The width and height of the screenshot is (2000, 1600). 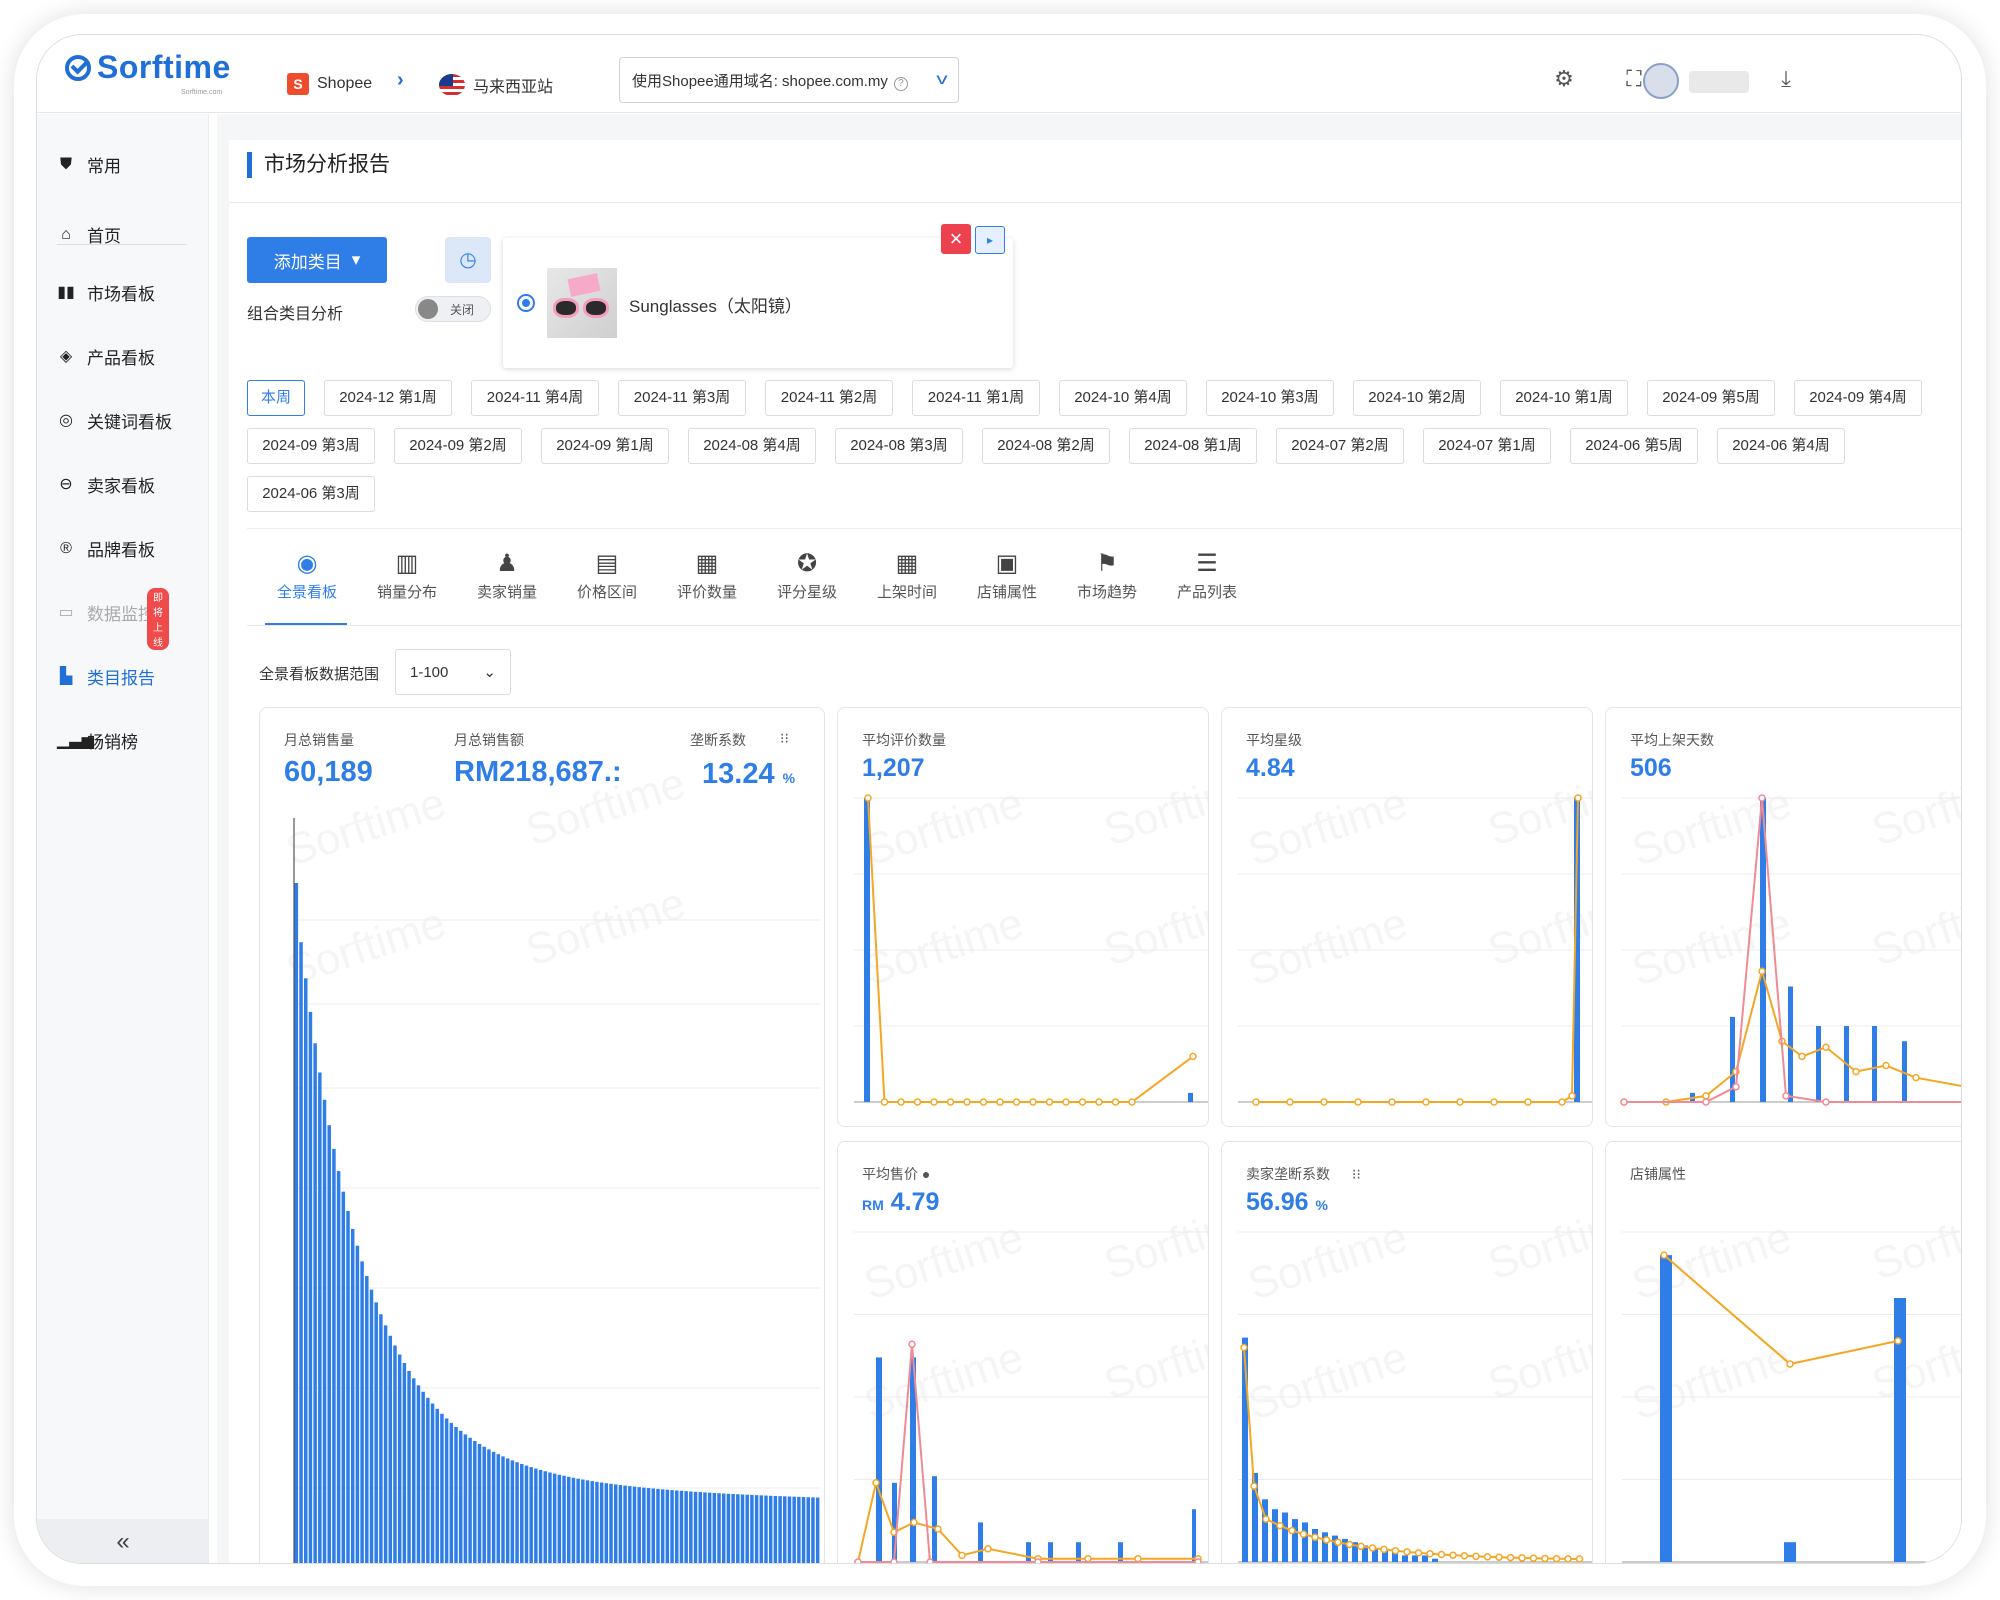 What do you see at coordinates (1417, 398) in the screenshot?
I see `week-option: 2024-10 第2周` at bounding box center [1417, 398].